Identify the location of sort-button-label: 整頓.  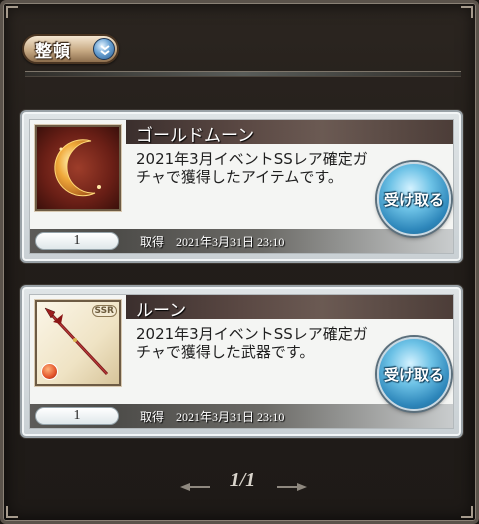
(53, 51).